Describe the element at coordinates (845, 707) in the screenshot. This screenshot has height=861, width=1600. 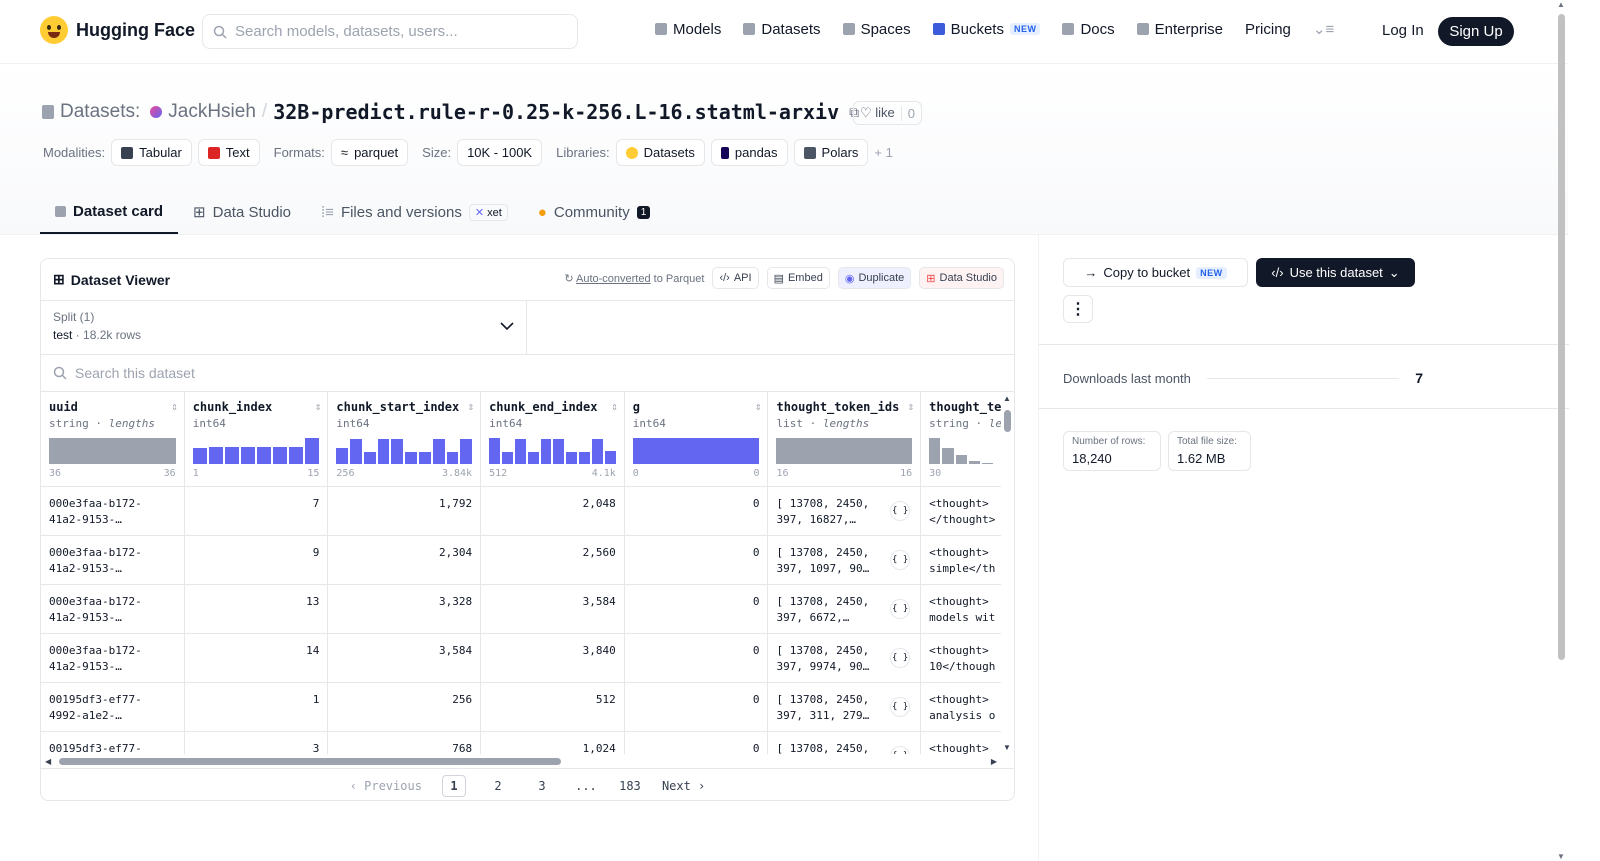
I see `cell-thought-token-ids: [ 13708, 2450, 397, 311, 279…{ }` at that location.